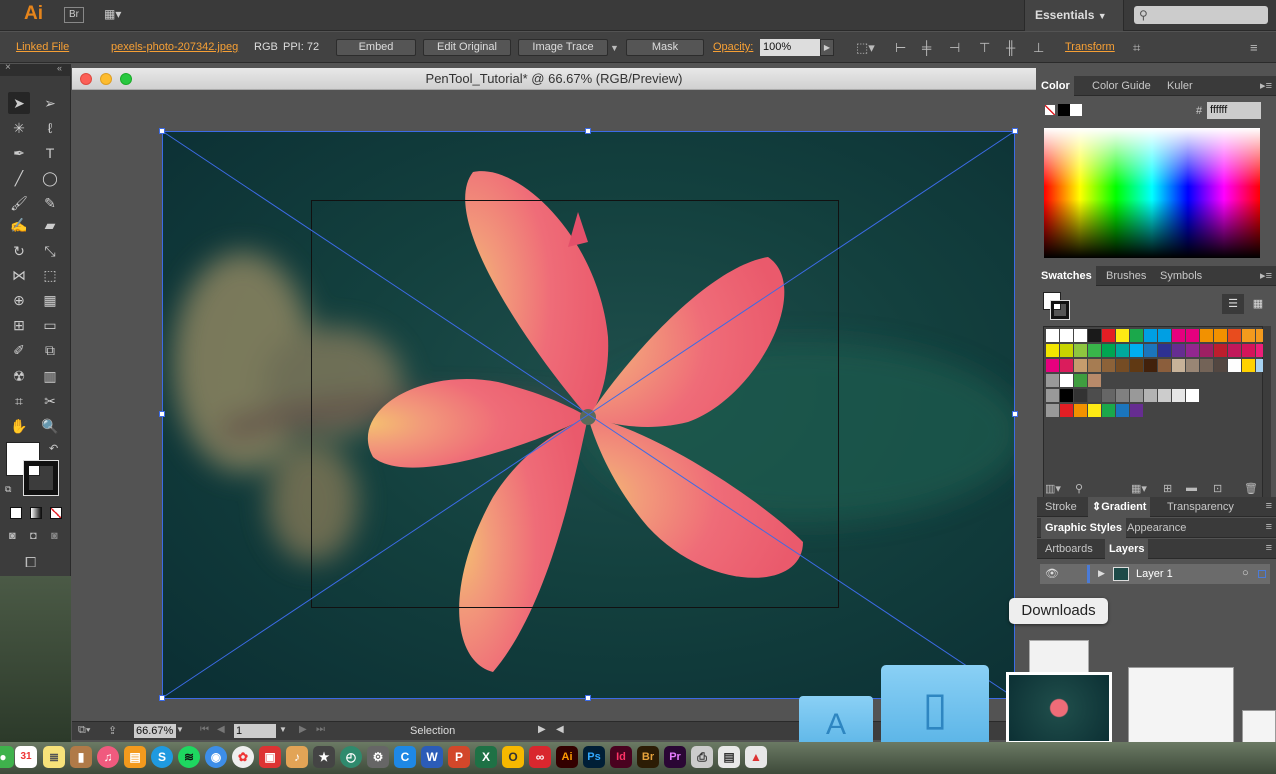 The width and height of the screenshot is (1276, 774). I want to click on calendar-icon: 31, so click(26, 757).